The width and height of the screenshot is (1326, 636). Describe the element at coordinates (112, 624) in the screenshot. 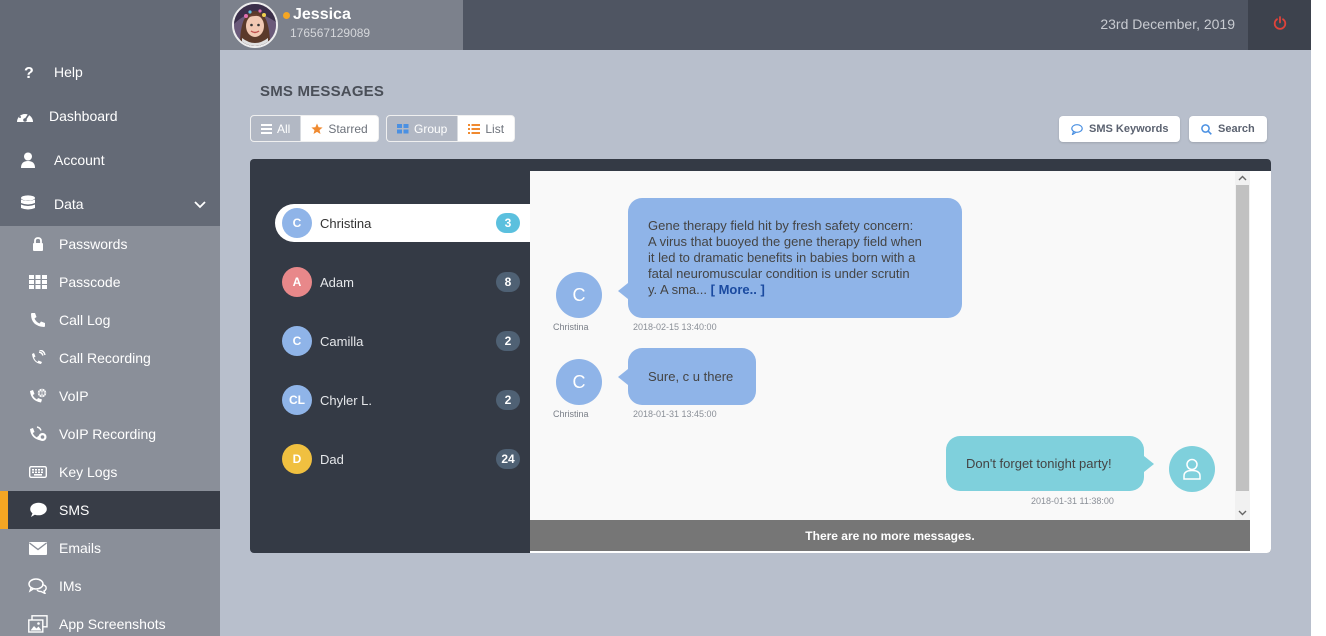

I see `sidebar-item-label: App Screenshots` at that location.